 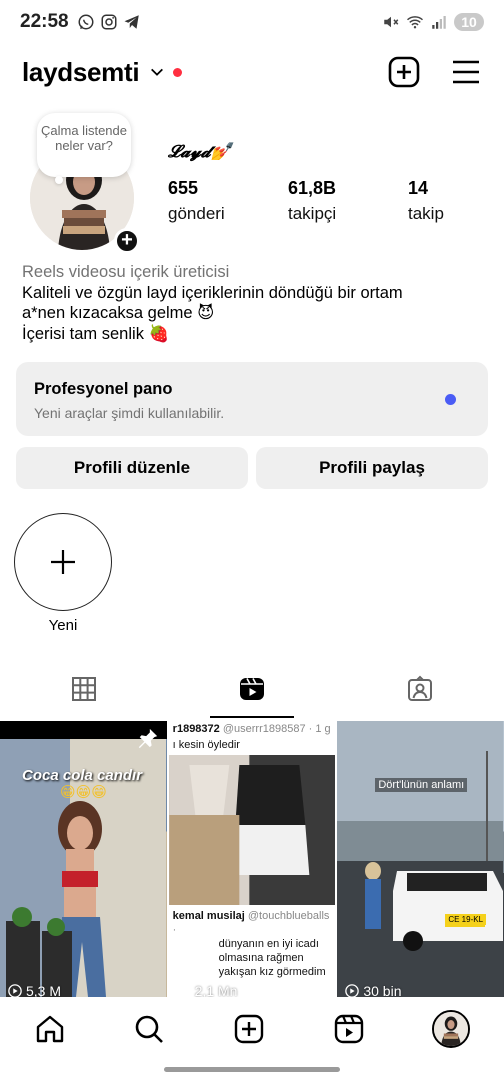 I want to click on reel-thumbnail: Dört'lünün anlamı CE 19-KL 30 bin, so click(x=420, y=859).